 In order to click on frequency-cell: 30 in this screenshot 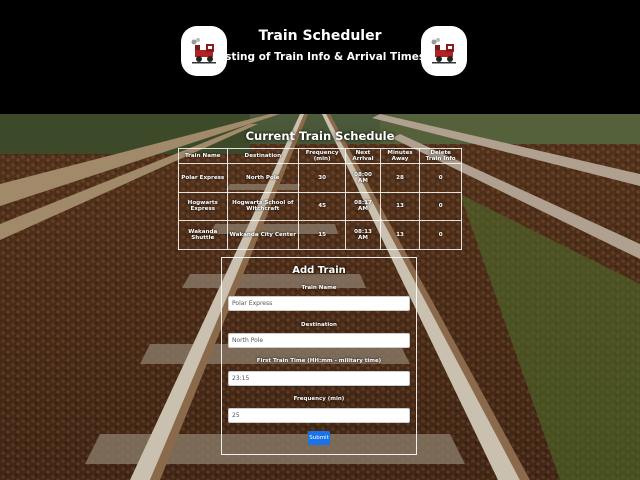, I will do `click(322, 178)`.